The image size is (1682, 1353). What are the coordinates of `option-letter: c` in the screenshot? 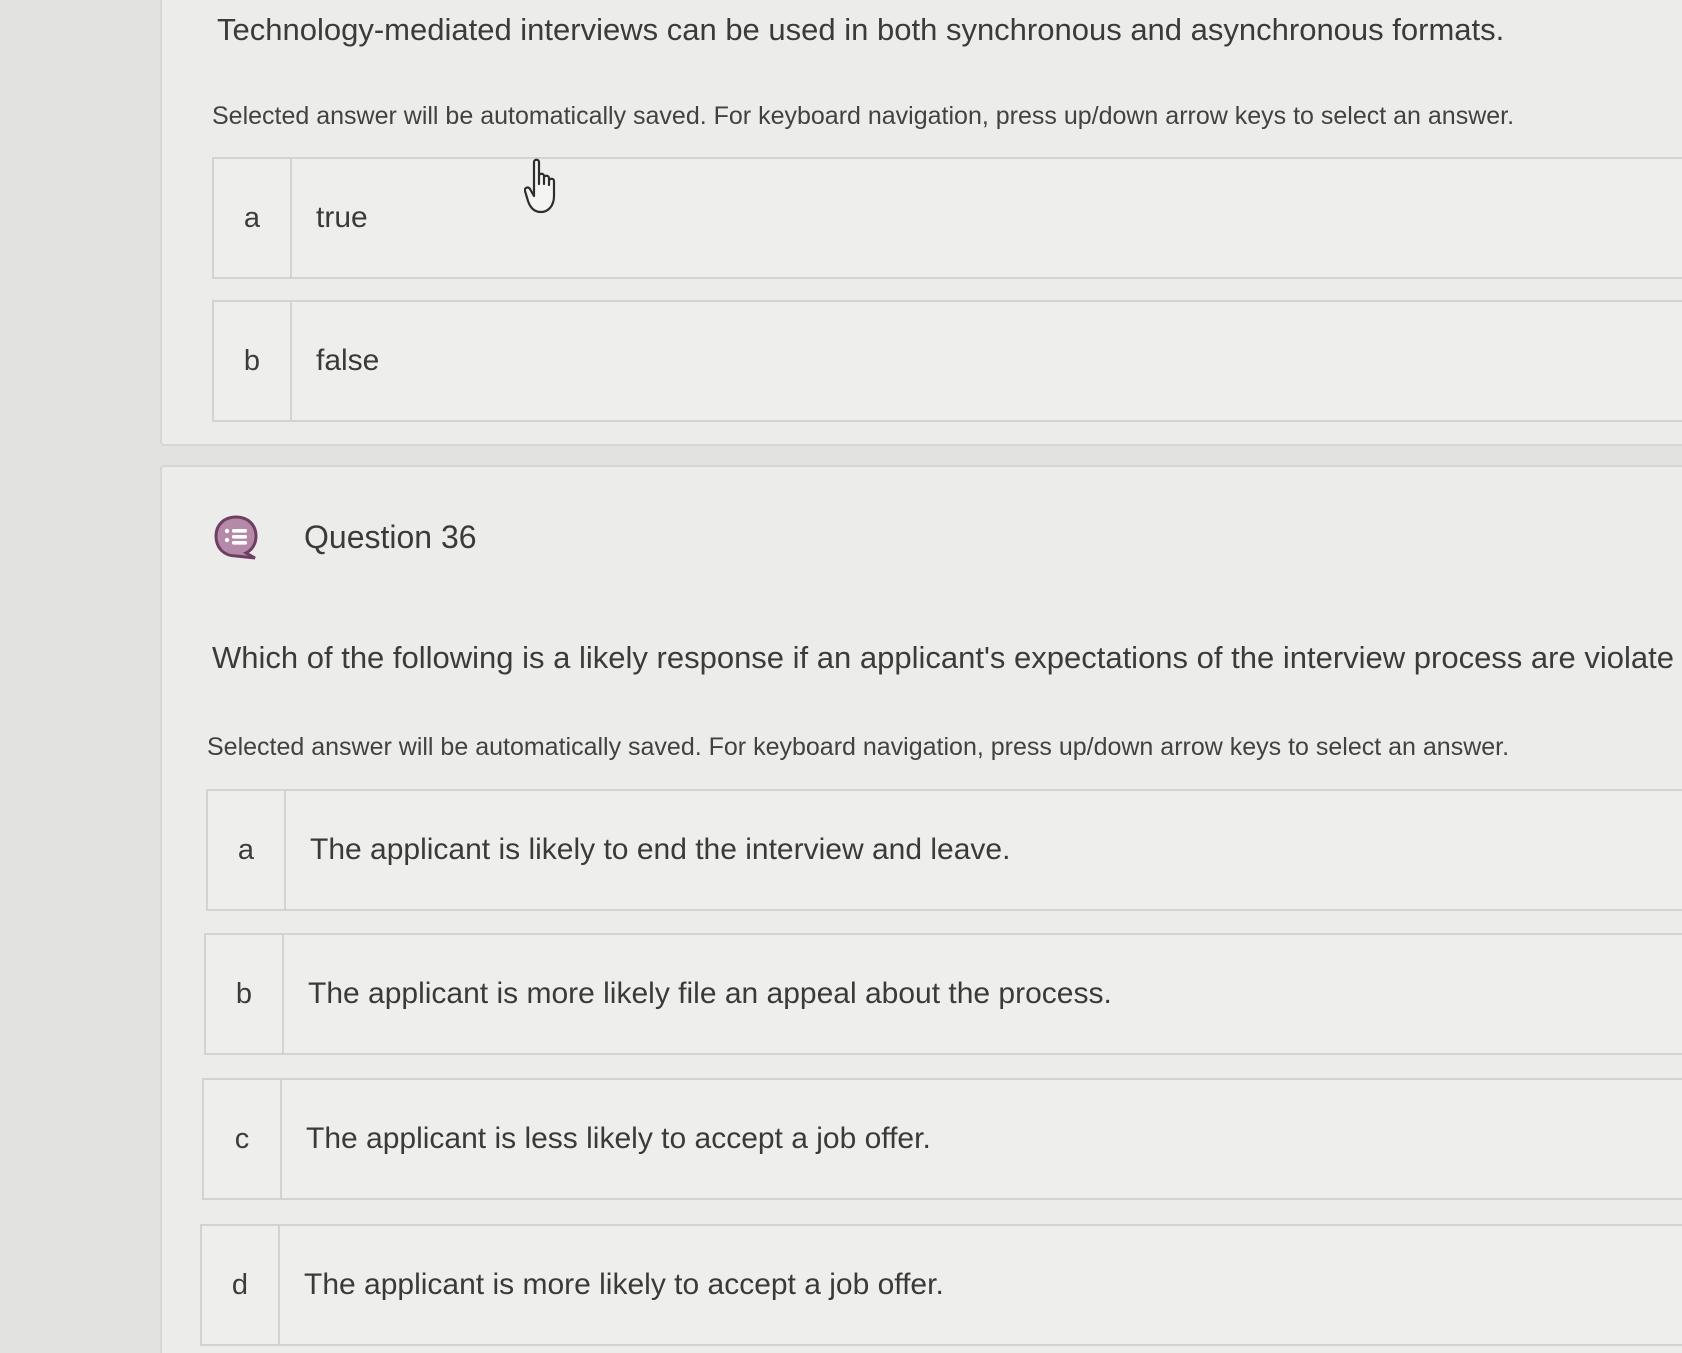 It's located at (243, 1139).